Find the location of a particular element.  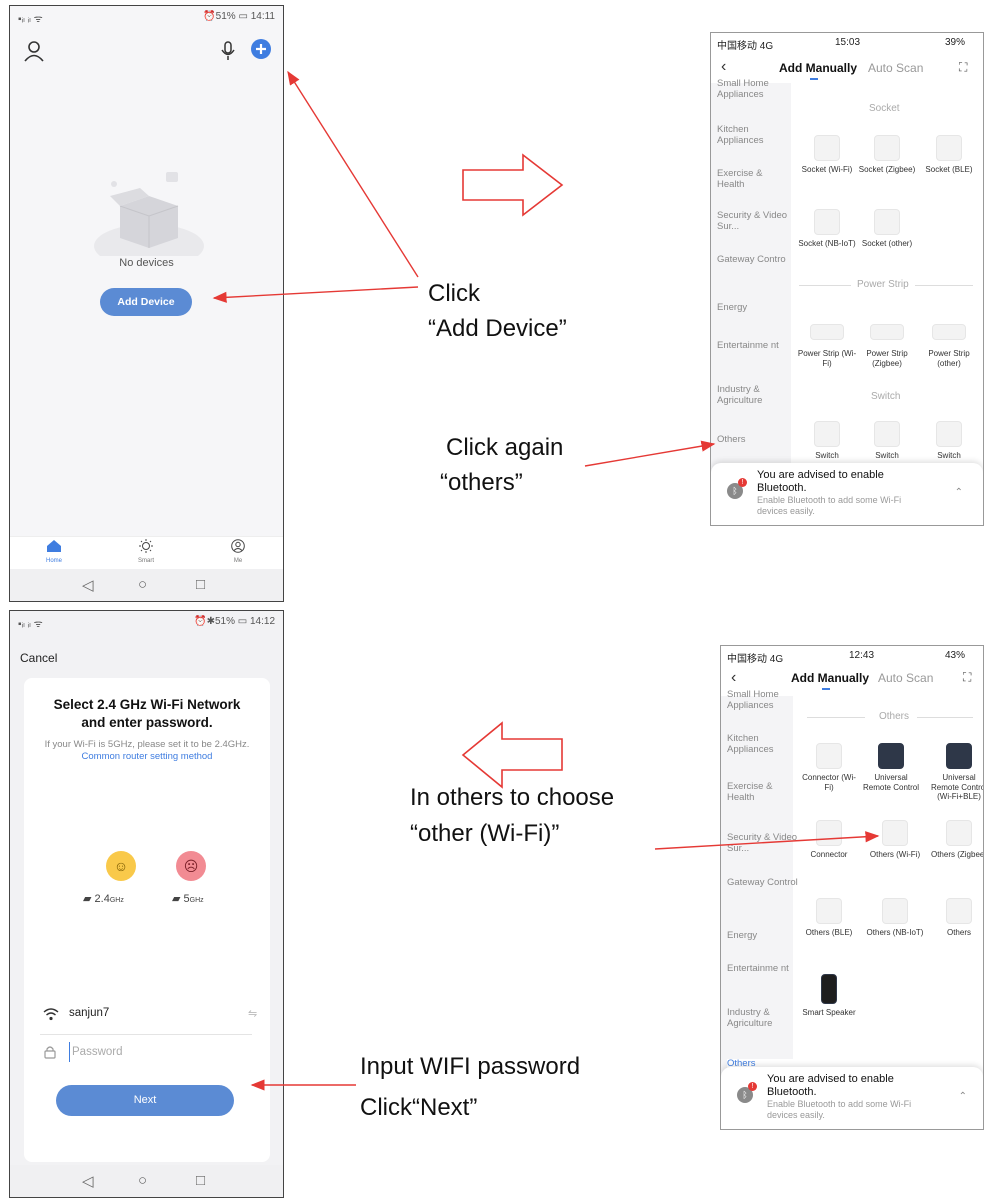

device-tile: Others (NB-IoT) is located at coordinates (895, 918).